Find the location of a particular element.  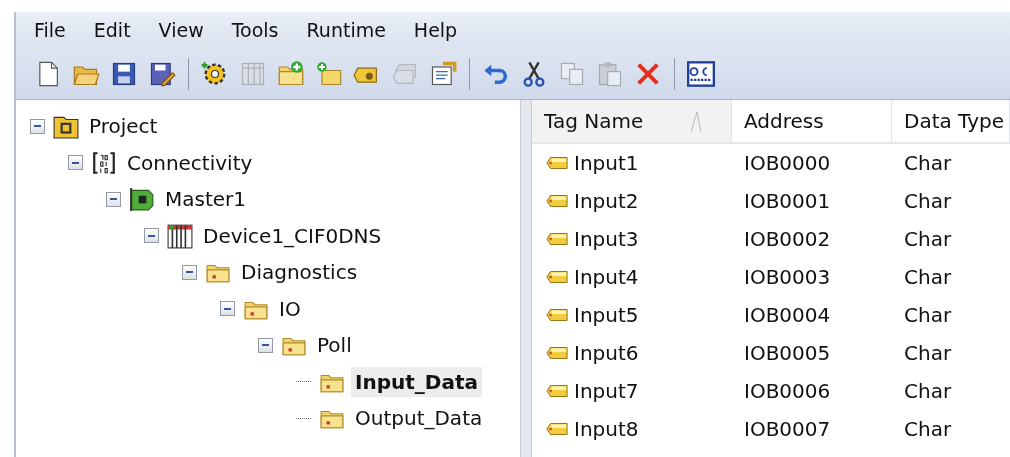

table-cell-text: IOB0003 is located at coordinates (787, 277).